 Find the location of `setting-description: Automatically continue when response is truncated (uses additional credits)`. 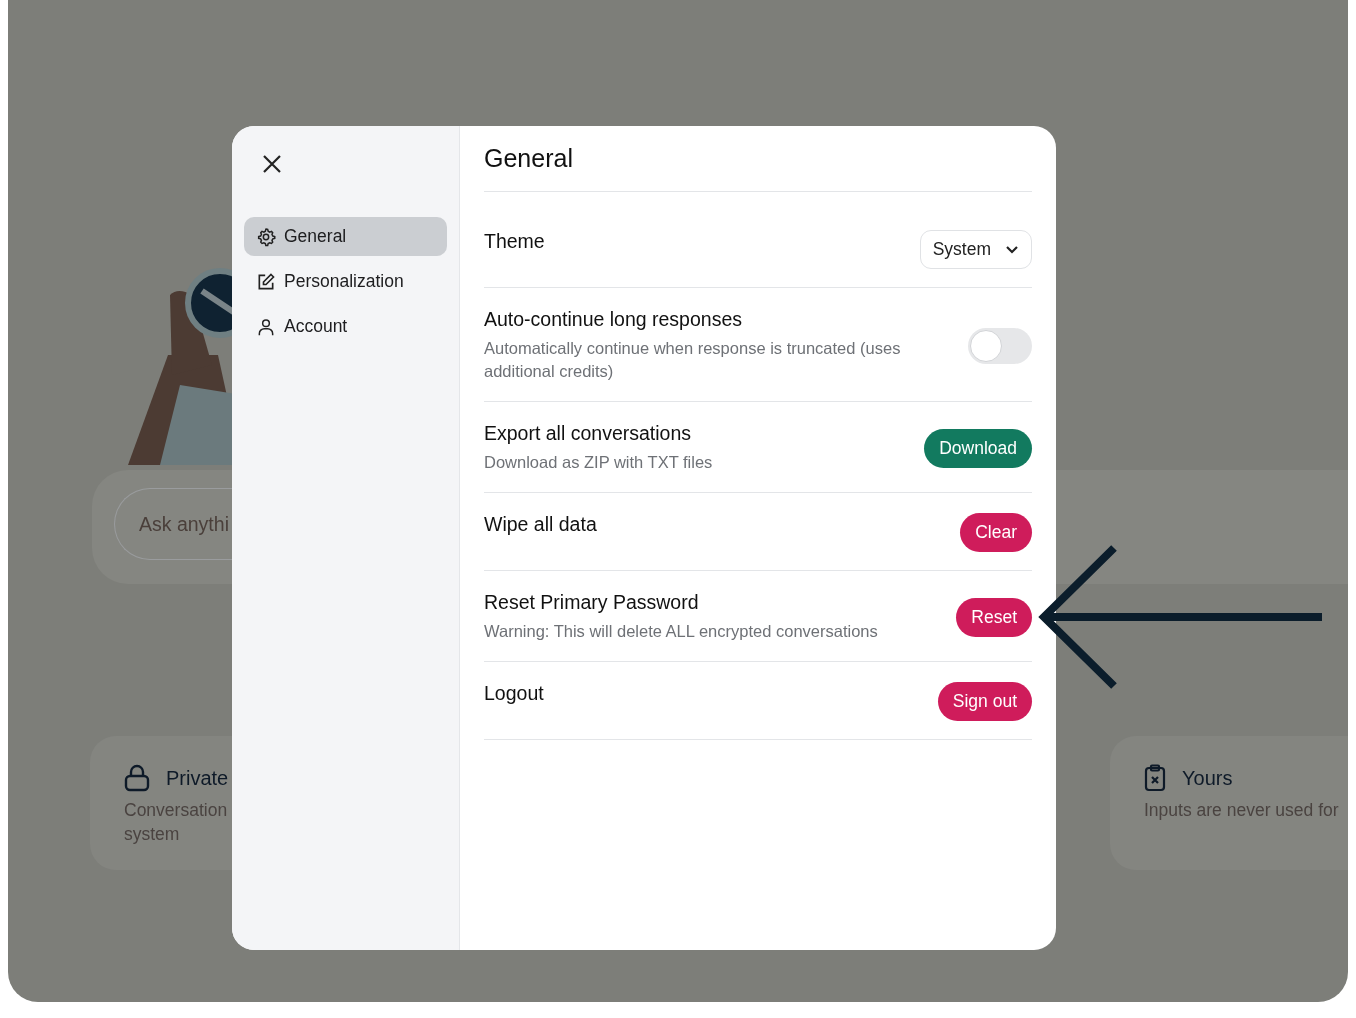

setting-description: Automatically continue when response is truncated (uses additional credits) is located at coordinates (693, 360).